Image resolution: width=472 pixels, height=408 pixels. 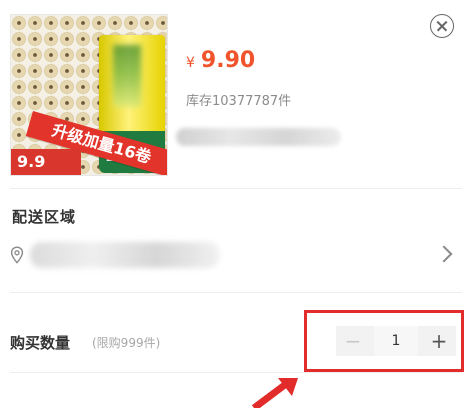 What do you see at coordinates (444, 254) in the screenshot?
I see `chevron-right-icon` at bounding box center [444, 254].